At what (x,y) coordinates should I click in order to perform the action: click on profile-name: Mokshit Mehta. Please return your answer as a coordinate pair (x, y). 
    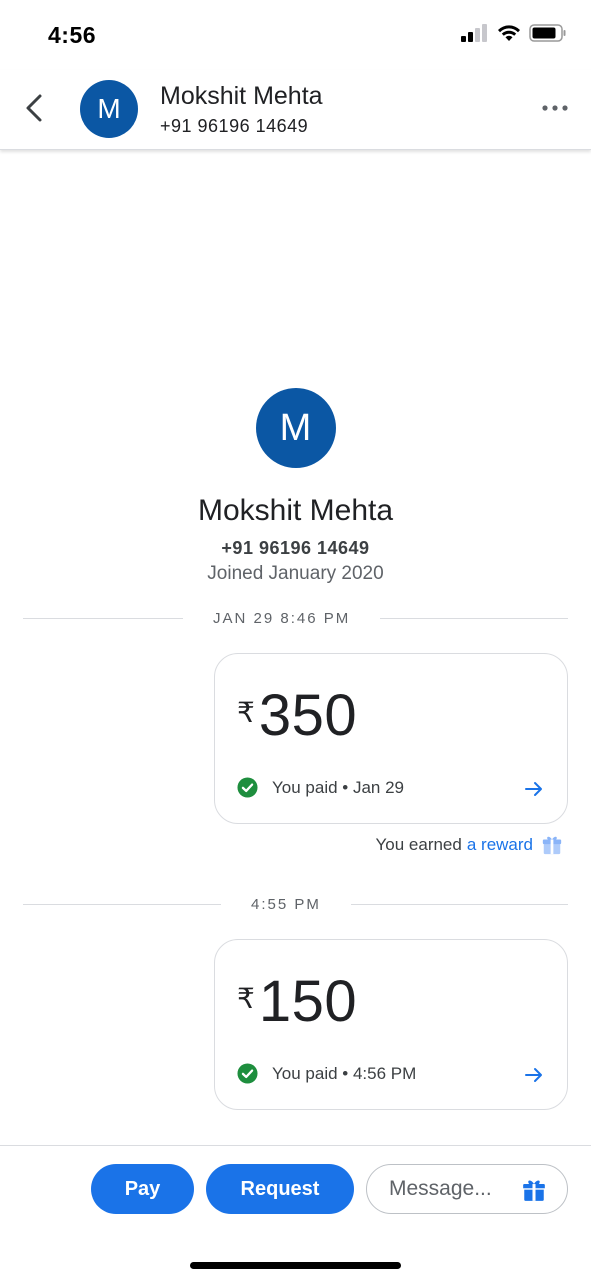
    Looking at the image, I should click on (295, 510).